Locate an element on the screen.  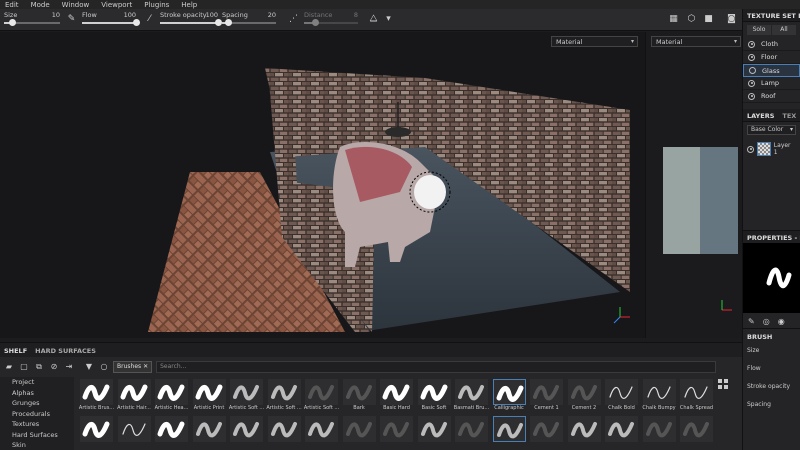
flow-value: 100 is located at coordinates (130, 15).